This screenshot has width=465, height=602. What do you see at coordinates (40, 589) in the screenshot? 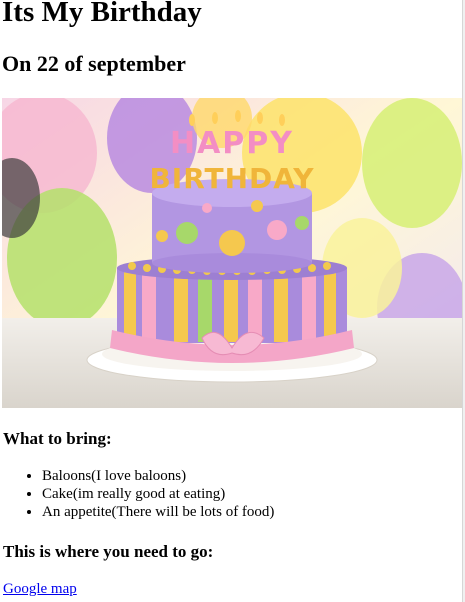
I see `google-map-link: Google map` at bounding box center [40, 589].